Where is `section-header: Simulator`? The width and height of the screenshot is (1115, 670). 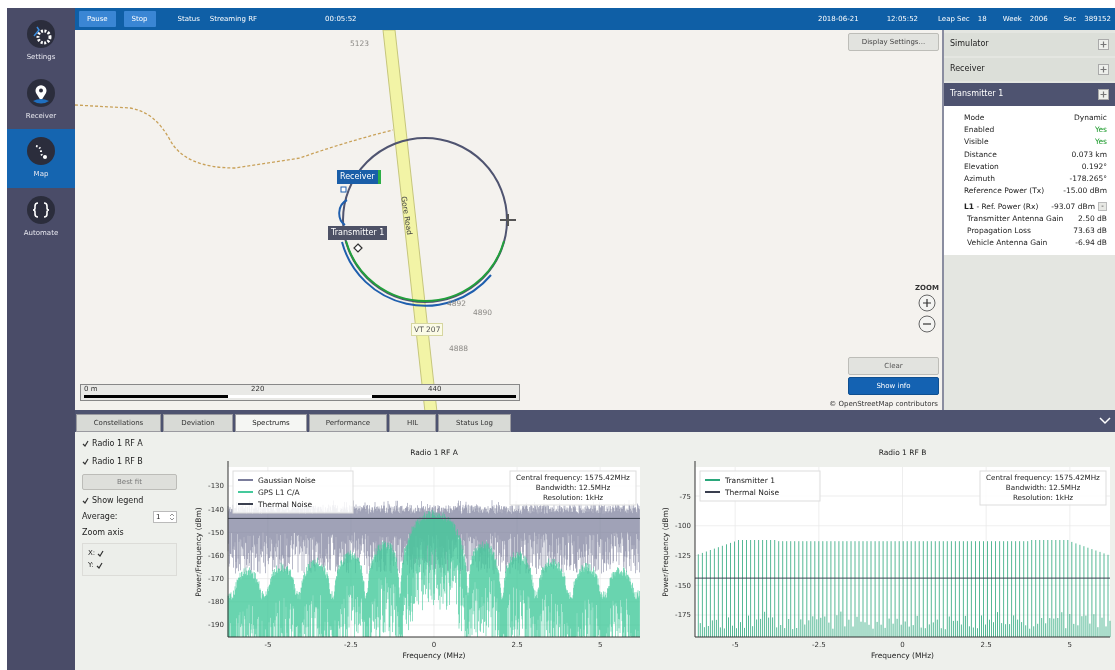 section-header: Simulator is located at coordinates (1029, 44).